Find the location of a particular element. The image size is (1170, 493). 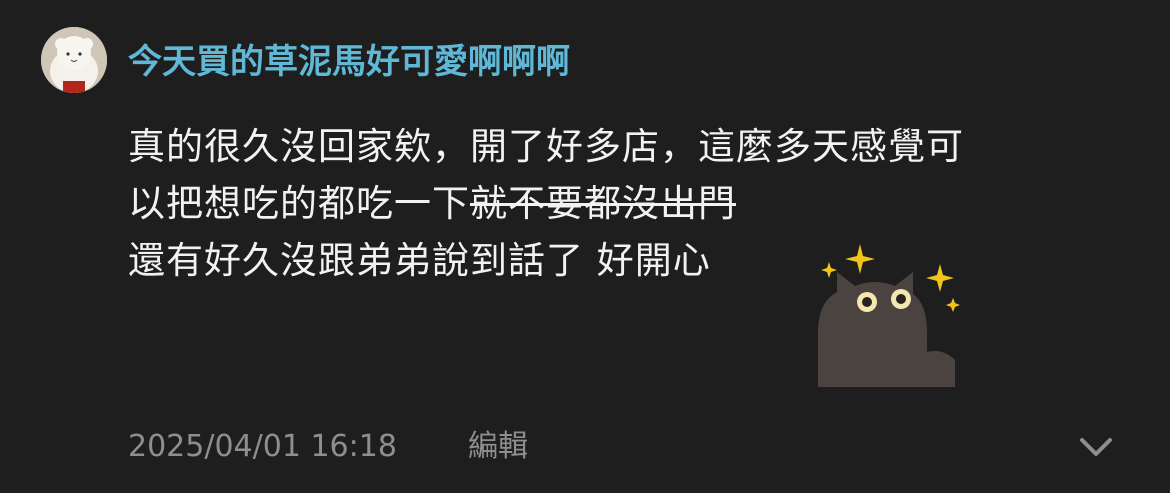

avatar is located at coordinates (74, 60).